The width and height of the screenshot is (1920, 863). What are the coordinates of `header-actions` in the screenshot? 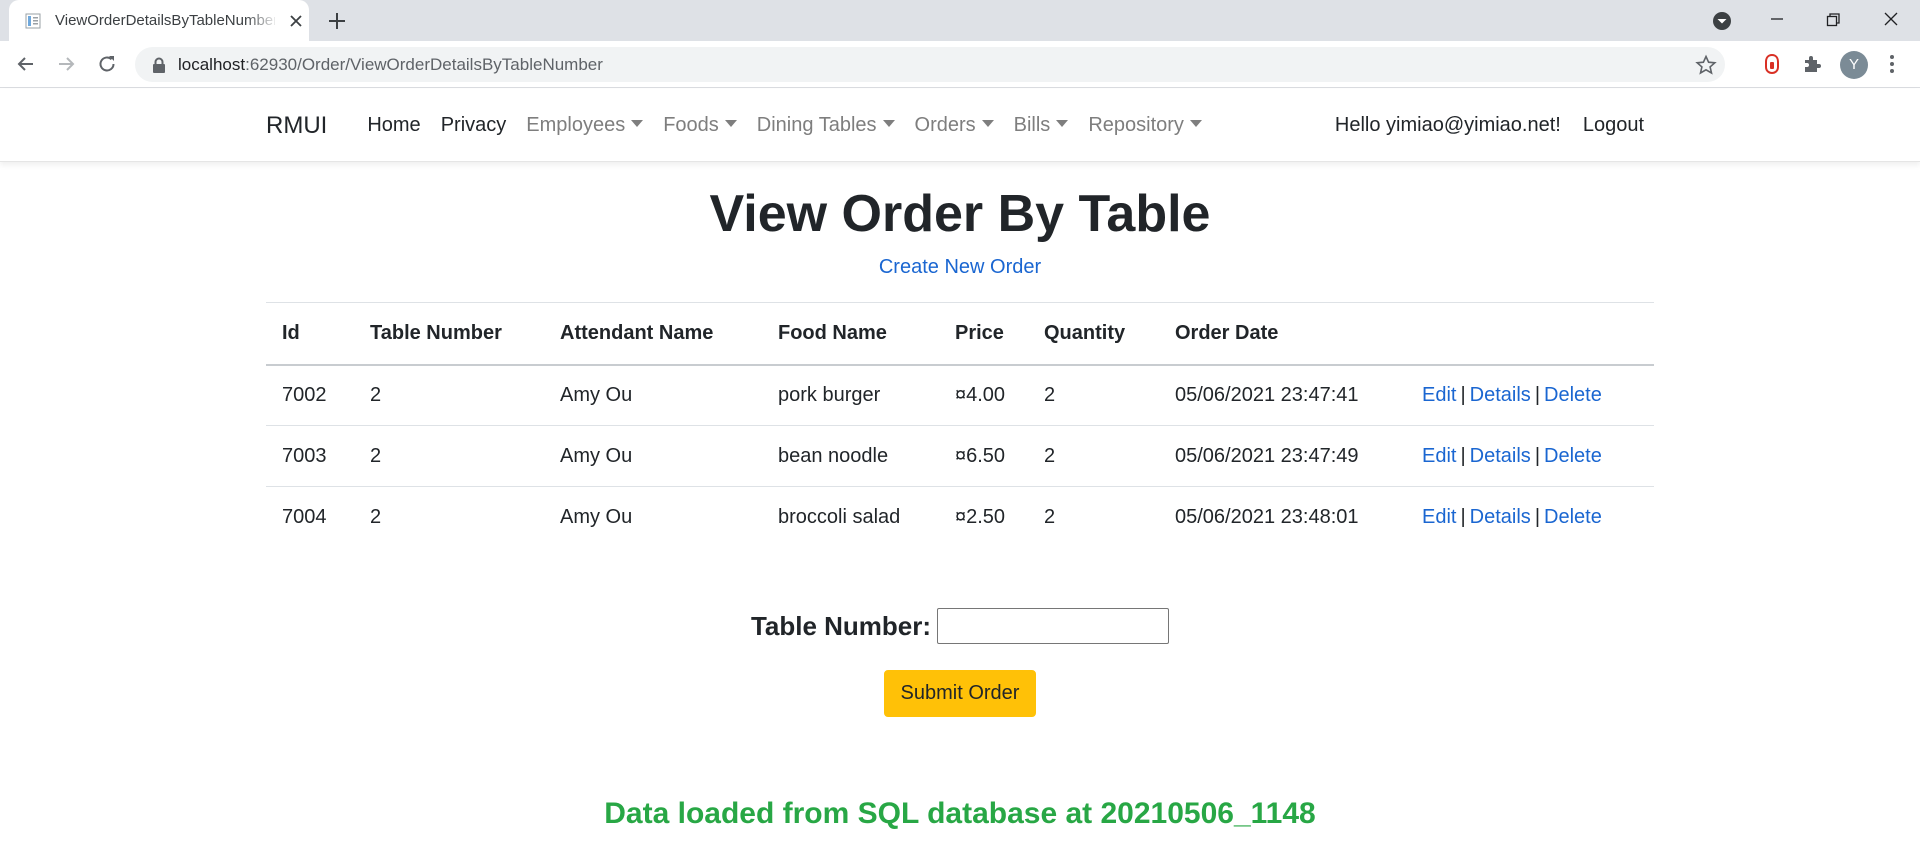 It's located at (1530, 334).